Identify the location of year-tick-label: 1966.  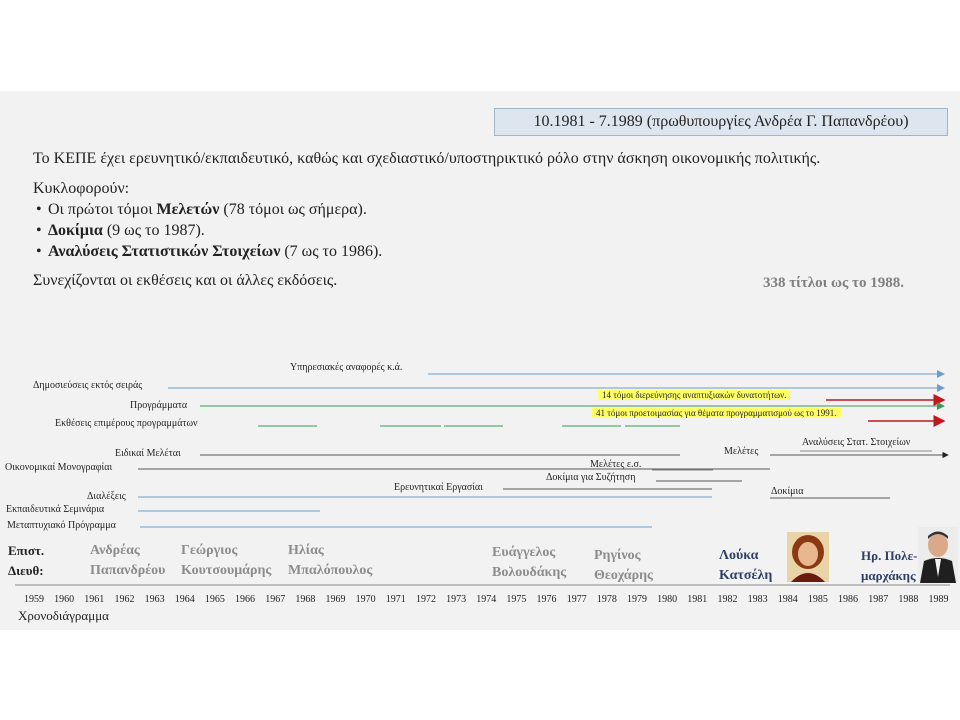
(245, 599).